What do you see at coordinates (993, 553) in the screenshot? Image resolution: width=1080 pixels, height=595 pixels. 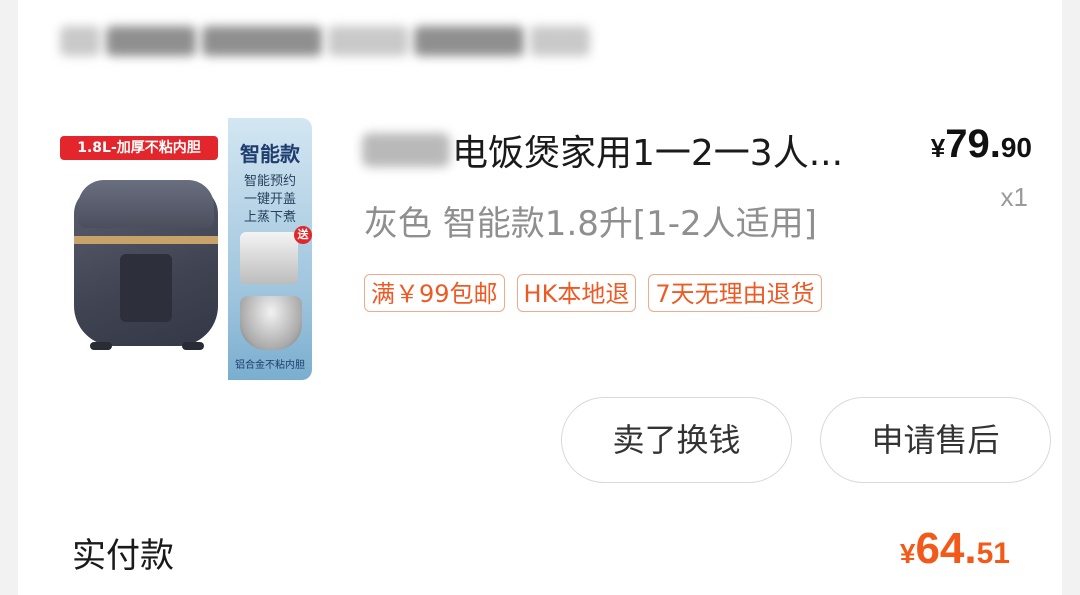 I see `paid-decimal: 51` at bounding box center [993, 553].